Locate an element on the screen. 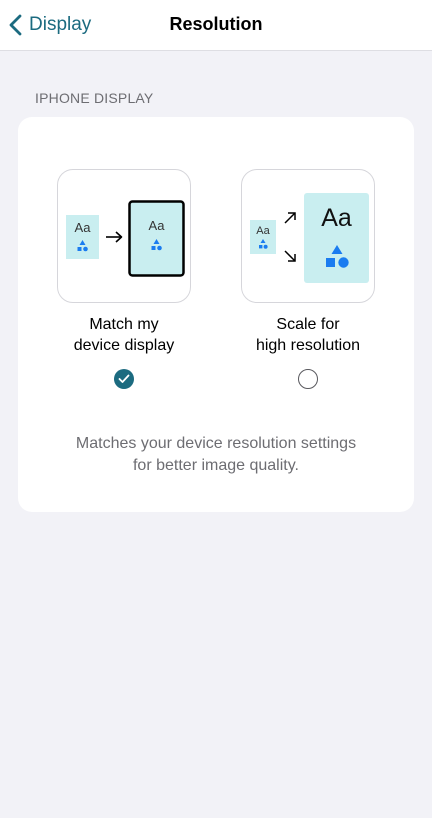 Image resolution: width=432 pixels, height=818 pixels. option-scale-label-line2: high resolution is located at coordinates (308, 345).